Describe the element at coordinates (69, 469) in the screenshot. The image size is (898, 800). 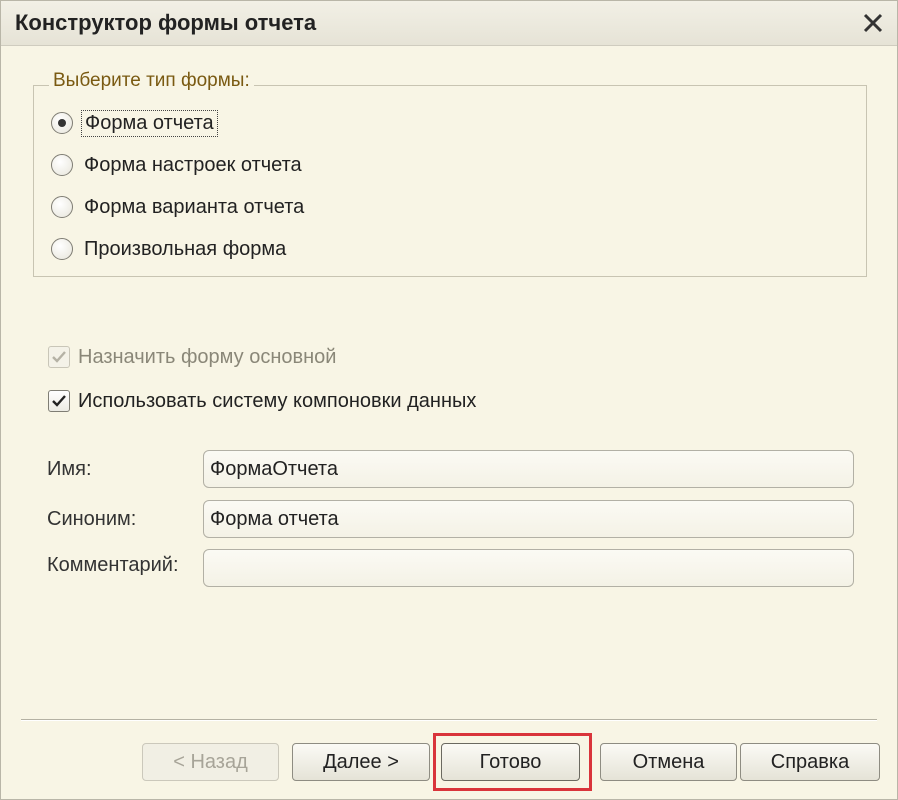
I see `name-label: Имя:` at that location.